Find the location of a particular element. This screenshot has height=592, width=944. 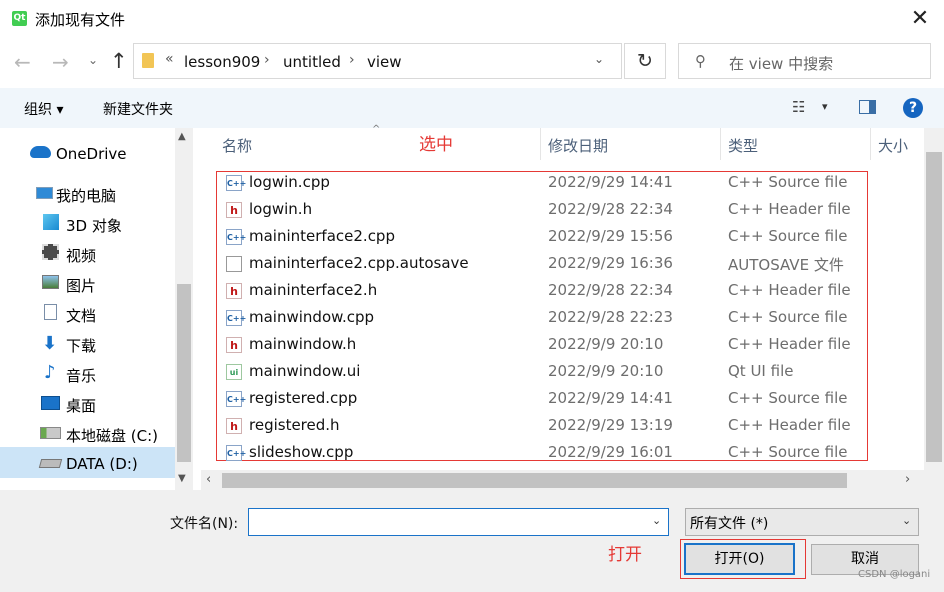

filename-dropdown-icon: ⌄ is located at coordinates (656, 520).